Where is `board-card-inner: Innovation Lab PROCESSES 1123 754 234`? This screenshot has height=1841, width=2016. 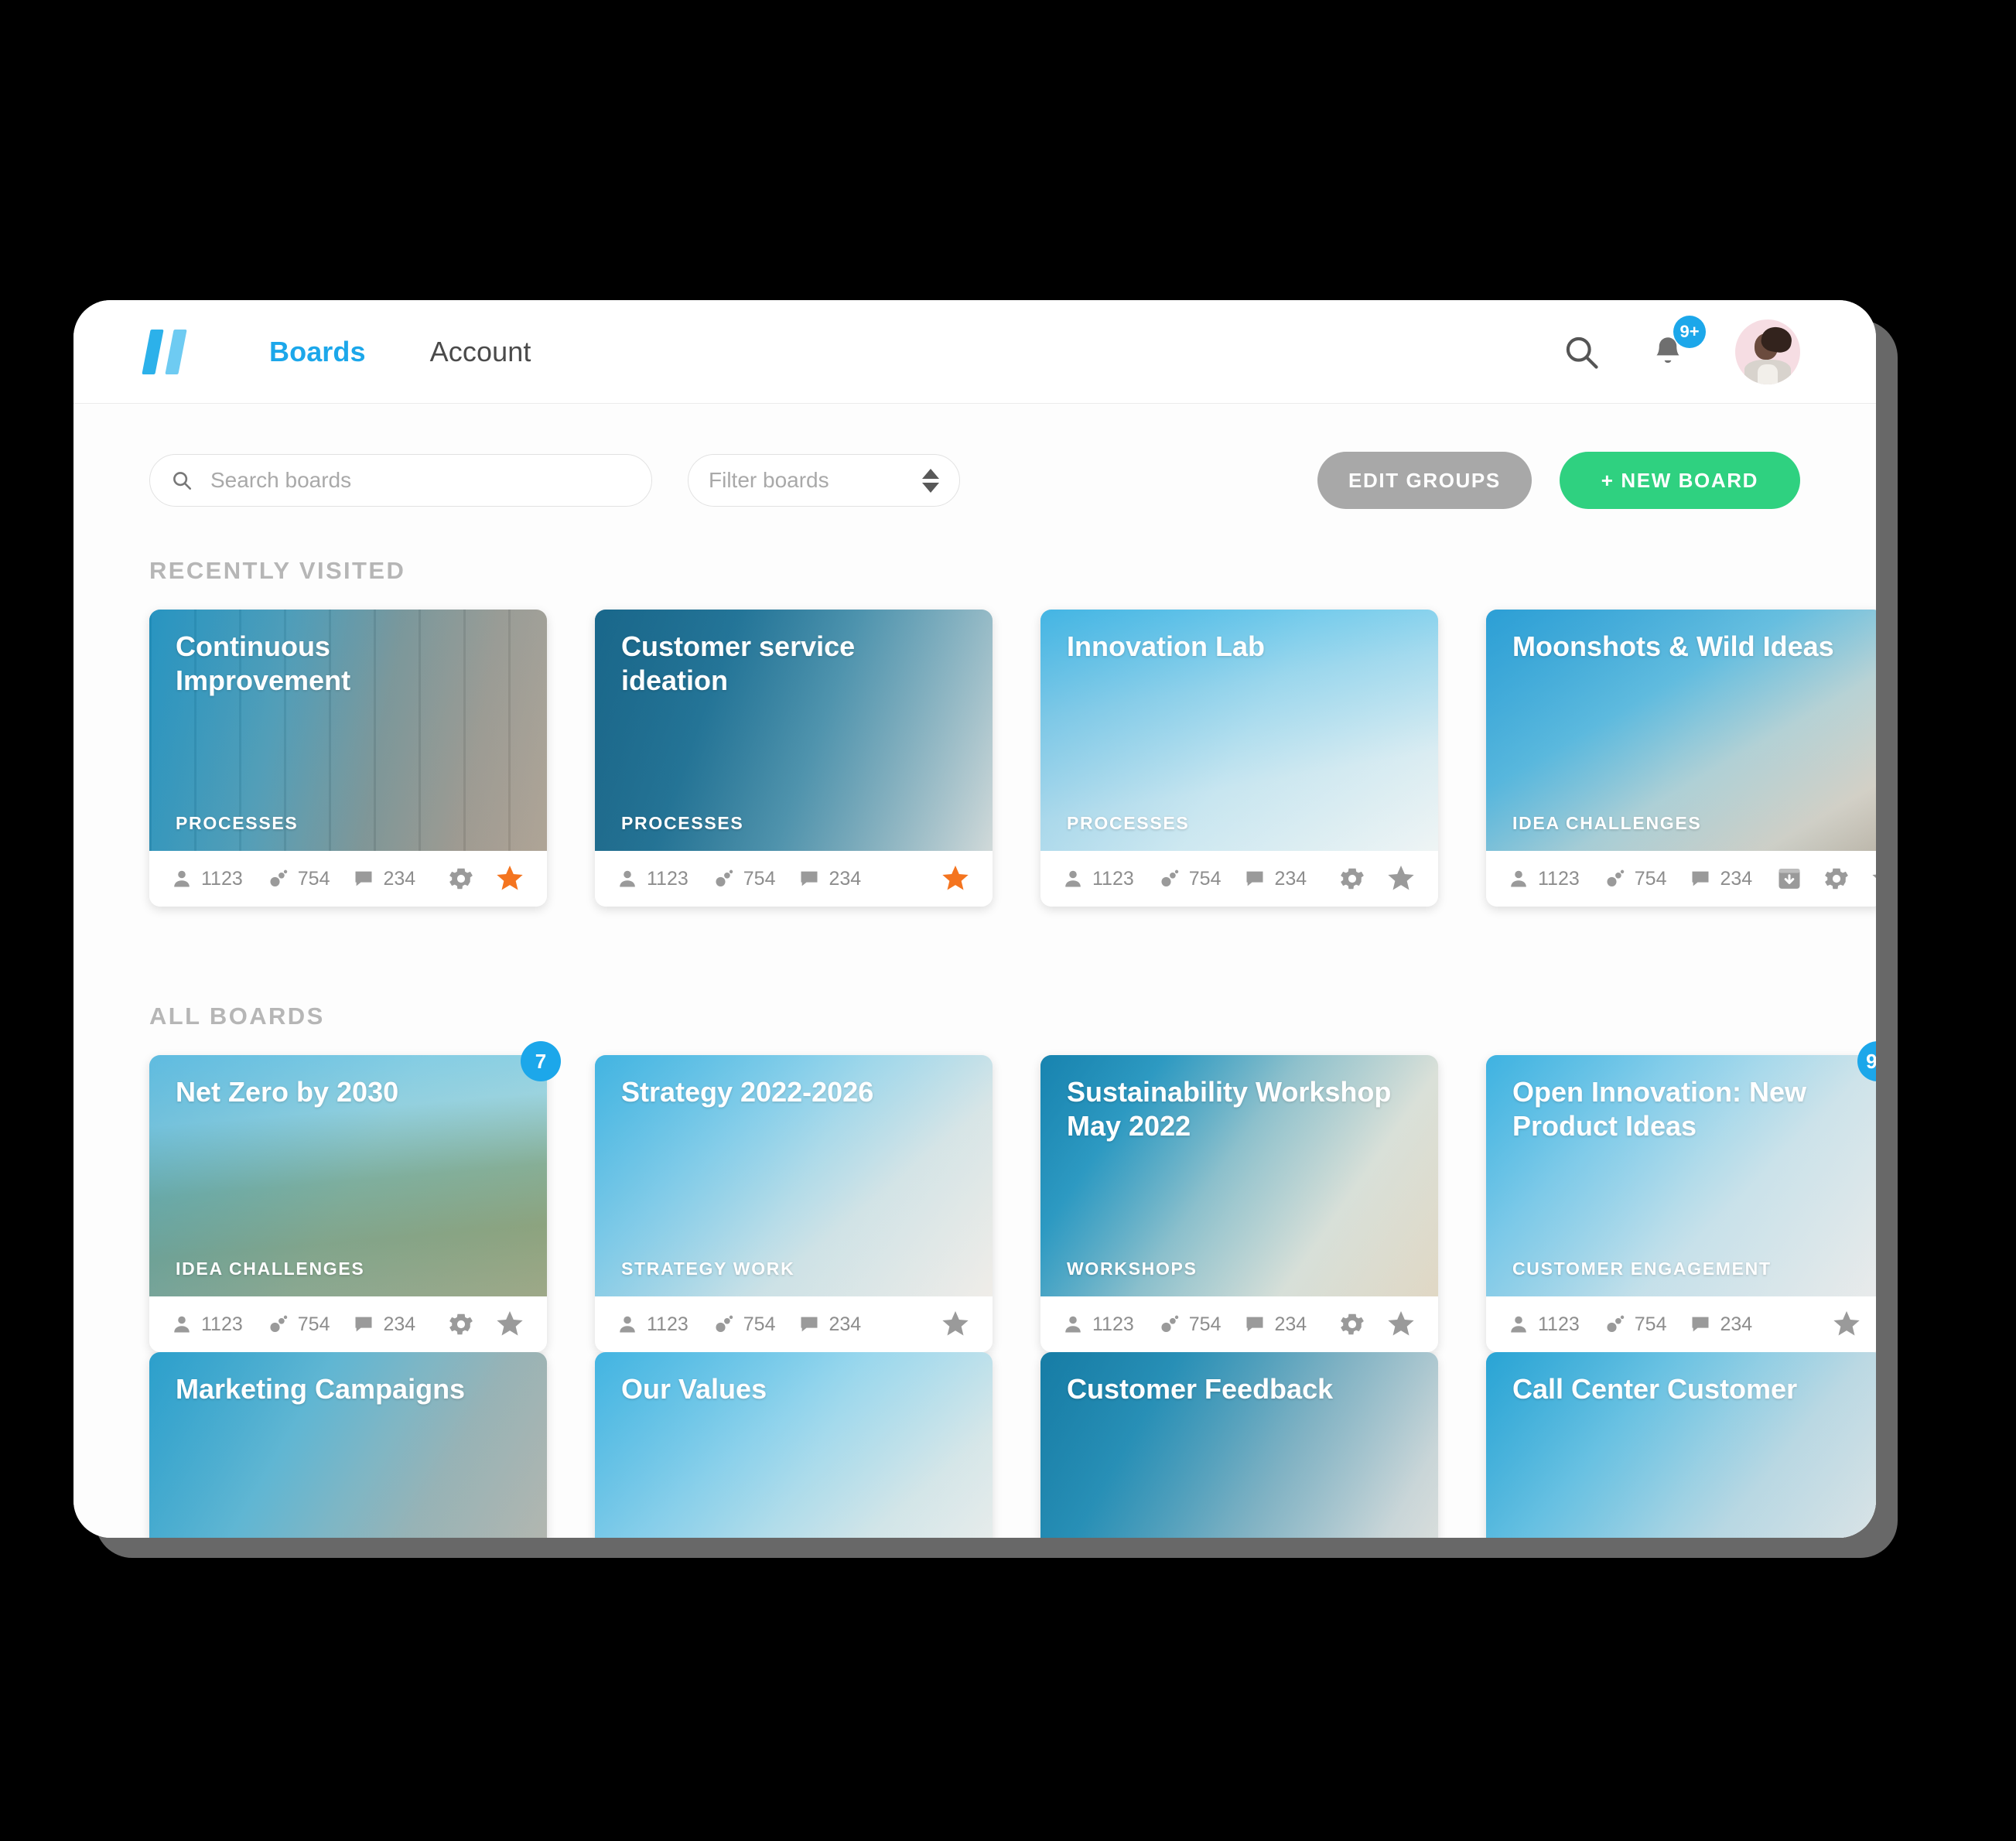
board-card-inner: Innovation Lab PROCESSES 1123 754 234 is located at coordinates (1239, 758).